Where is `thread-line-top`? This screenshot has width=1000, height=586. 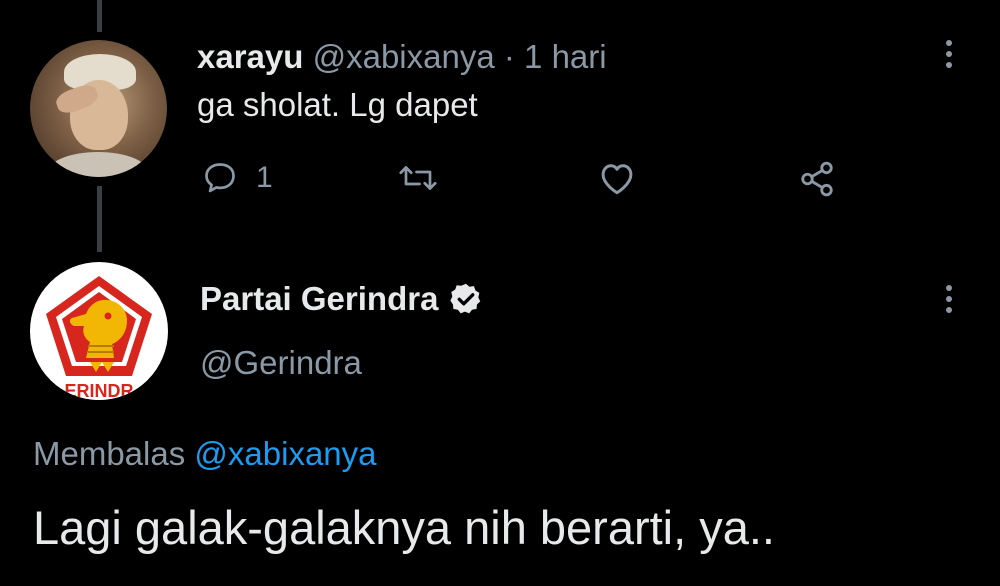 thread-line-top is located at coordinates (99, 16).